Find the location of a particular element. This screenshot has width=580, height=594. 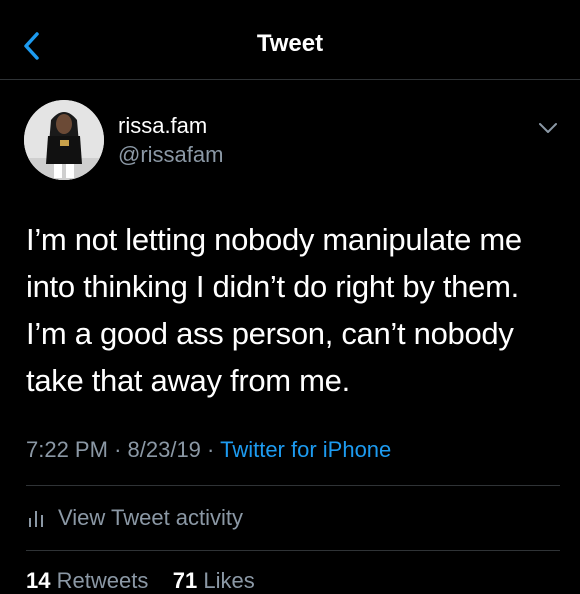

tweet-menu-button is located at coordinates (548, 128).